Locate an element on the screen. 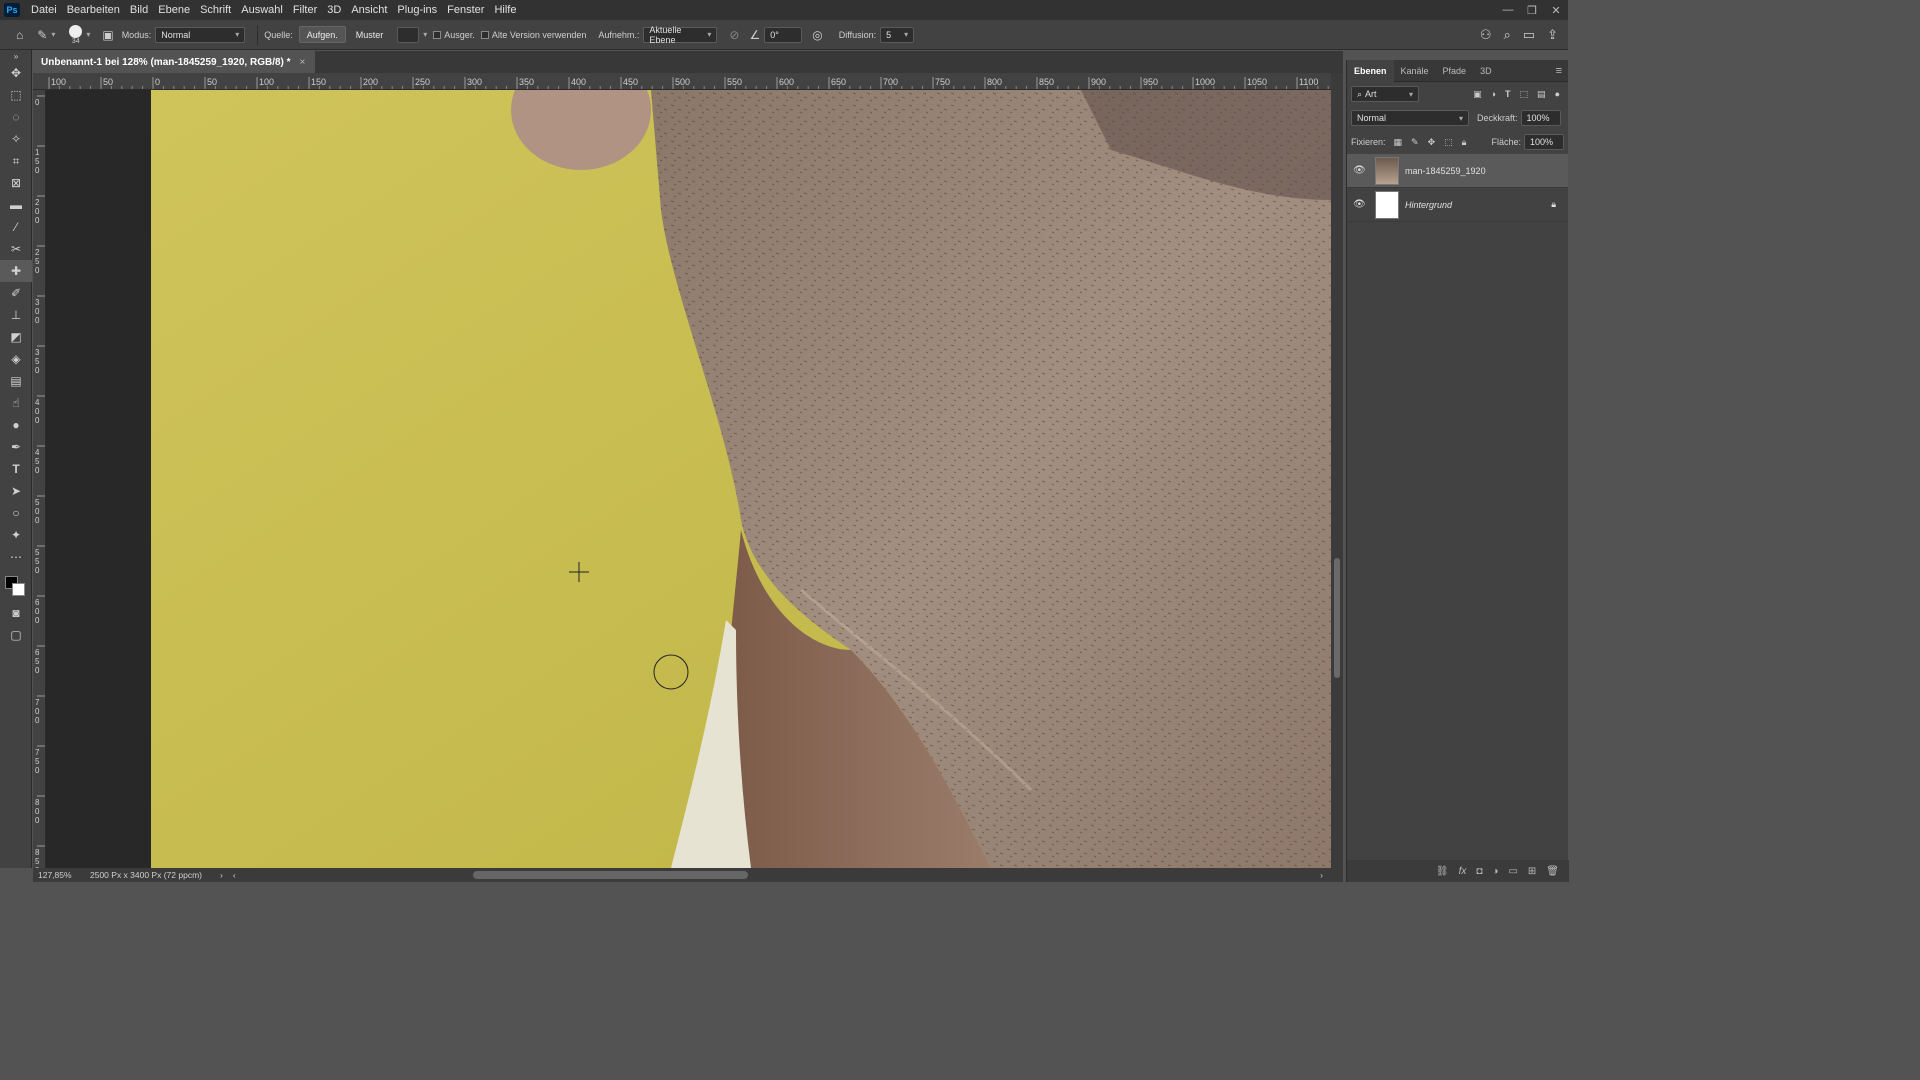  brush-chevron-icon: ▾ is located at coordinates (88, 34).